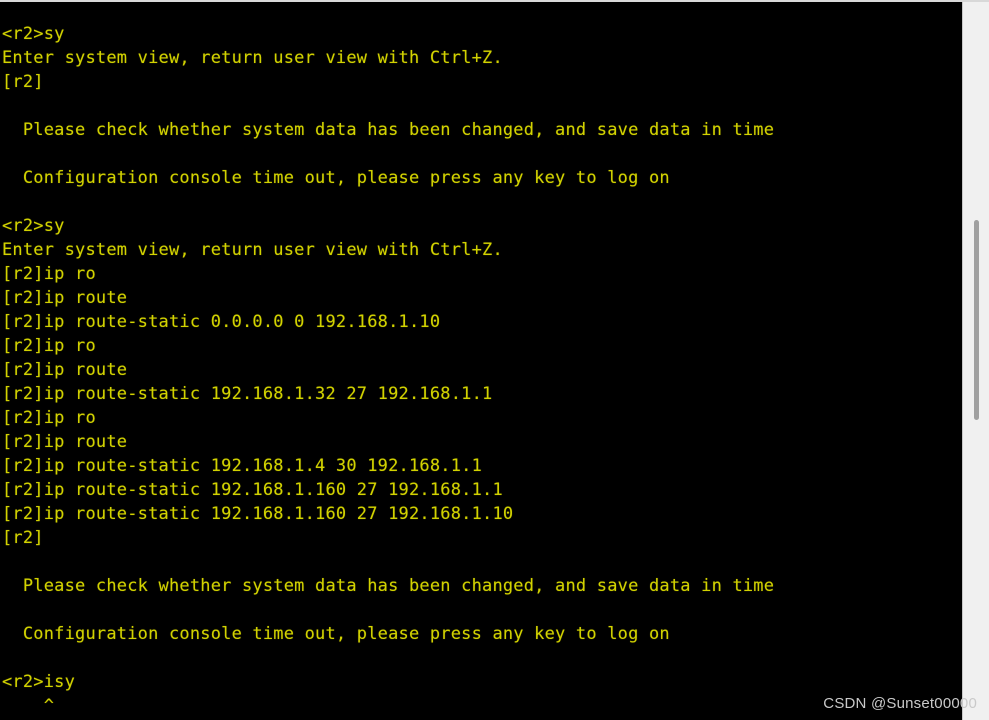 The height and width of the screenshot is (720, 989). Describe the element at coordinates (976, 320) in the screenshot. I see `scrollbar-thumb` at that location.